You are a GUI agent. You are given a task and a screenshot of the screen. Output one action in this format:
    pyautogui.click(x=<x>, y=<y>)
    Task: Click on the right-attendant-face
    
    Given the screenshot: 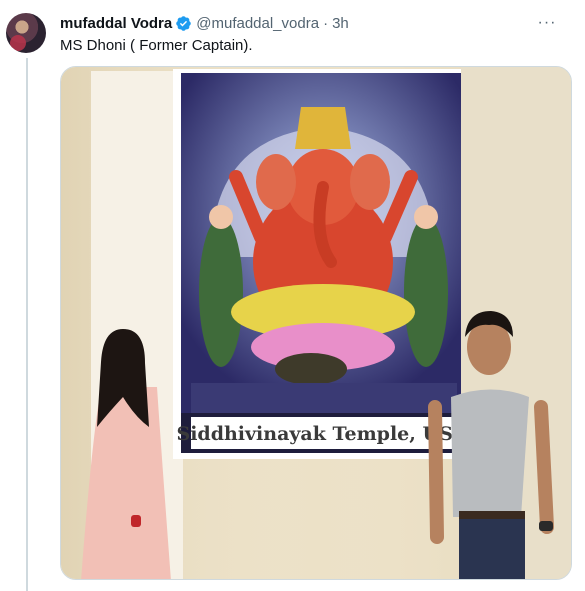 What is the action you would take?
    pyautogui.click(x=426, y=217)
    